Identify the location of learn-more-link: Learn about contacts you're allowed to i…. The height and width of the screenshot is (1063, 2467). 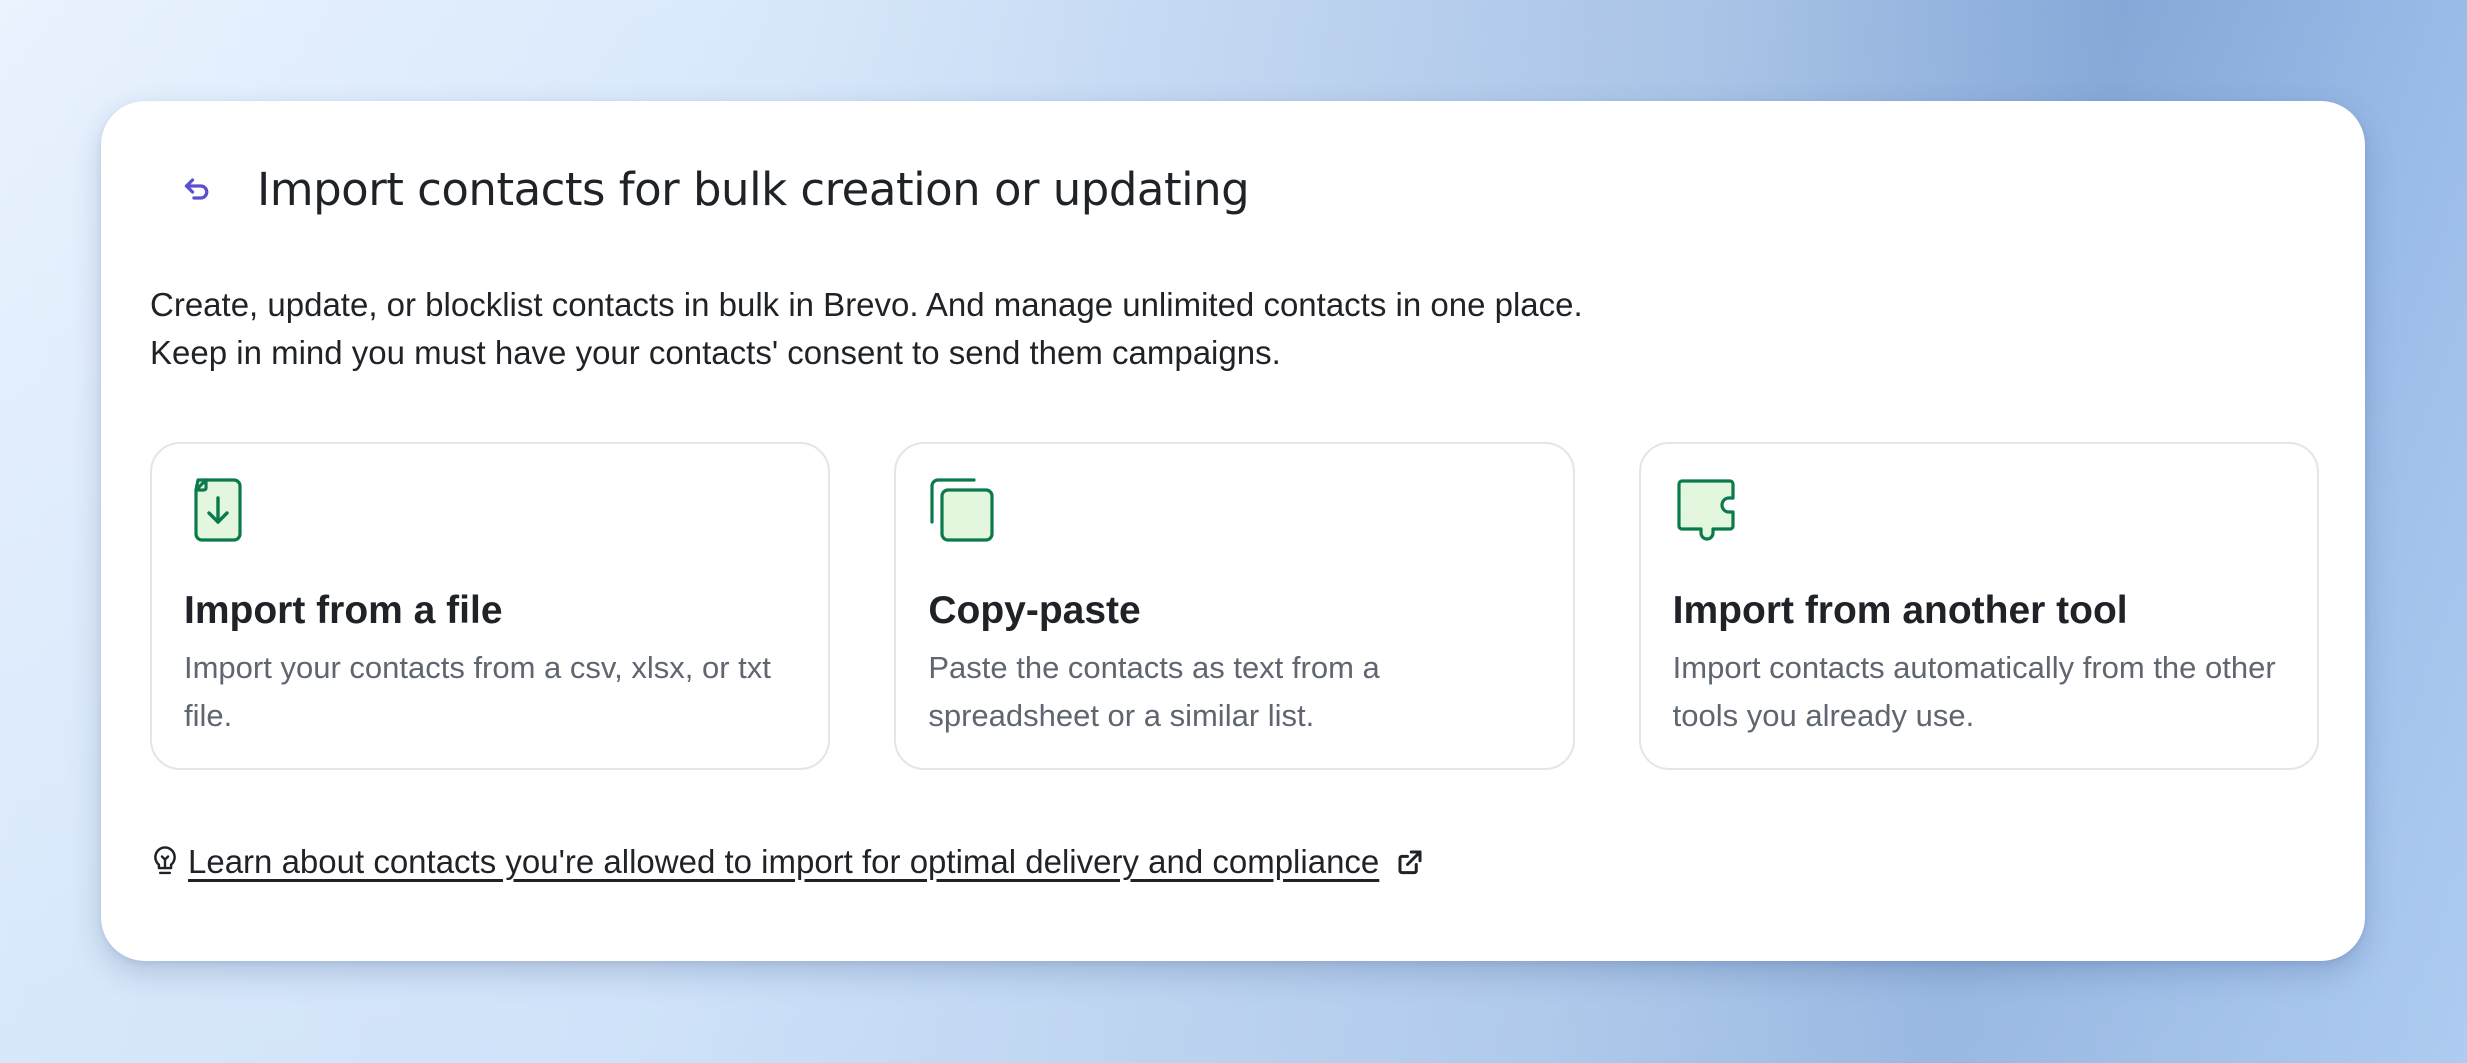
(783, 862).